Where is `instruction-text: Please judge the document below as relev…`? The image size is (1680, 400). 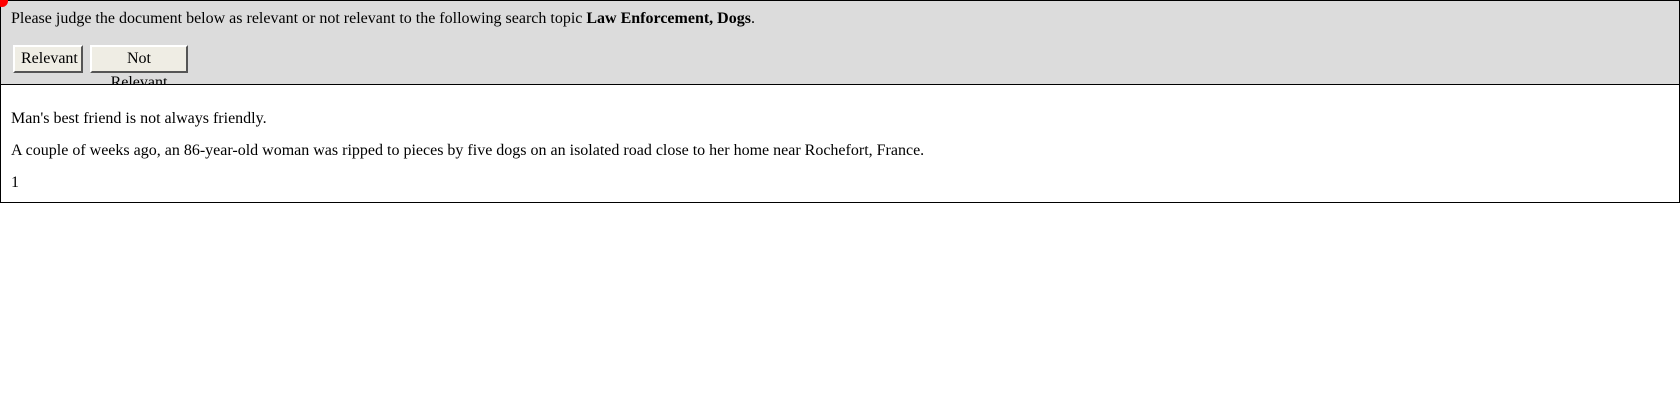
instruction-text: Please judge the document below as relev… is located at coordinates (383, 18).